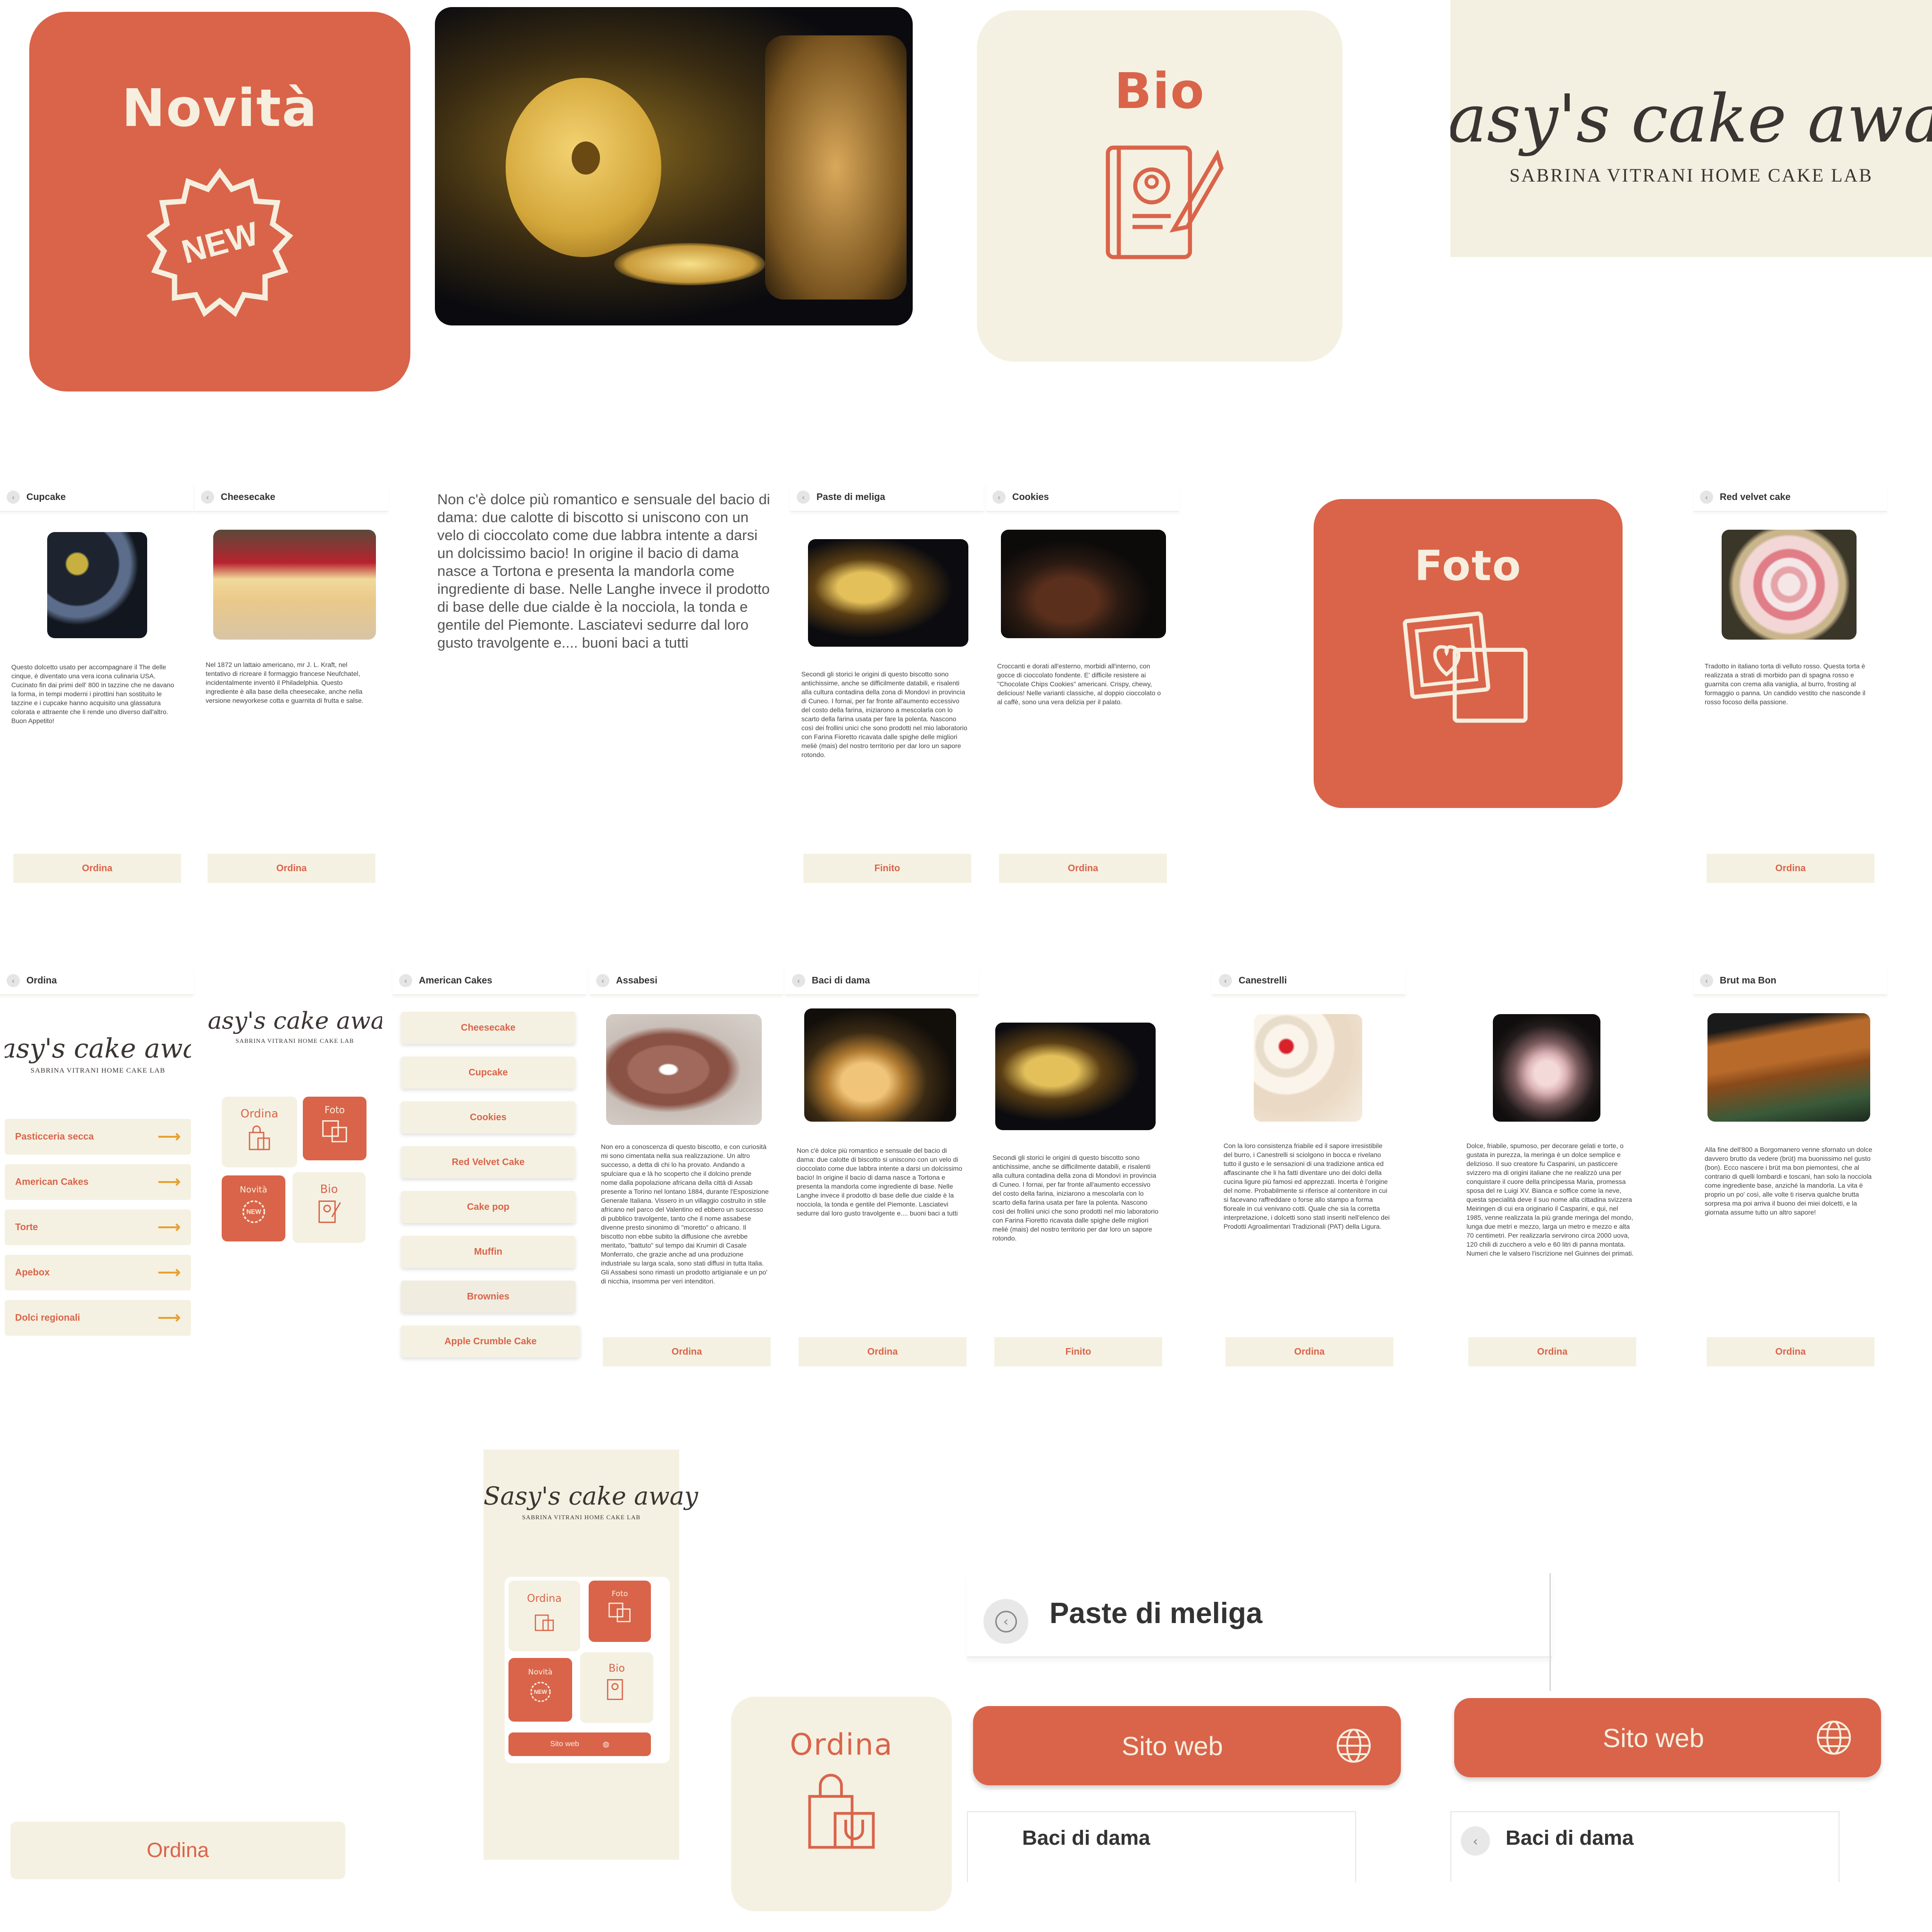 Image resolution: width=1932 pixels, height=1932 pixels. What do you see at coordinates (178, 1851) in the screenshot?
I see `ordina-large-button: Ordina` at bounding box center [178, 1851].